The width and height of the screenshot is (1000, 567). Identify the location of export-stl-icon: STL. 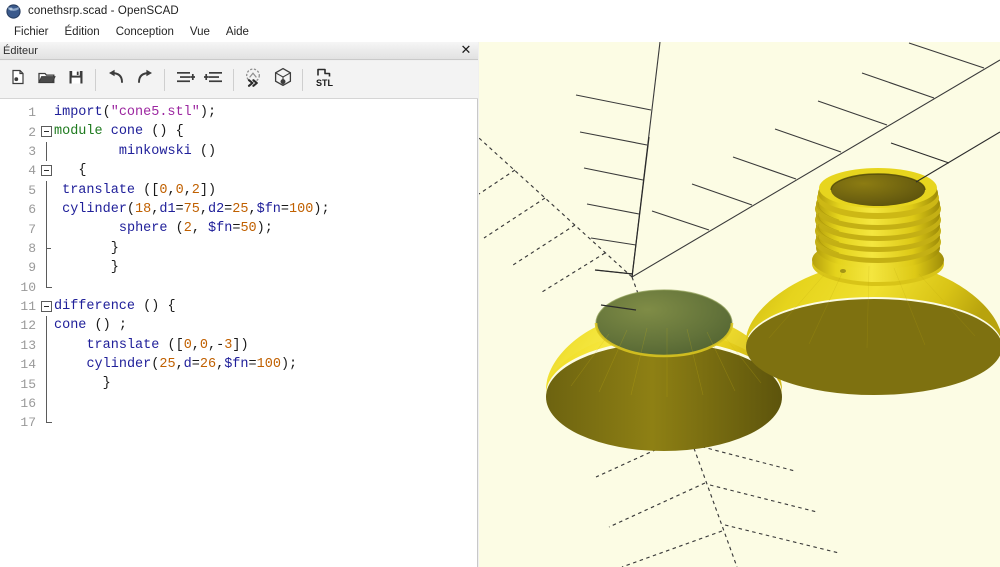
(325, 79).